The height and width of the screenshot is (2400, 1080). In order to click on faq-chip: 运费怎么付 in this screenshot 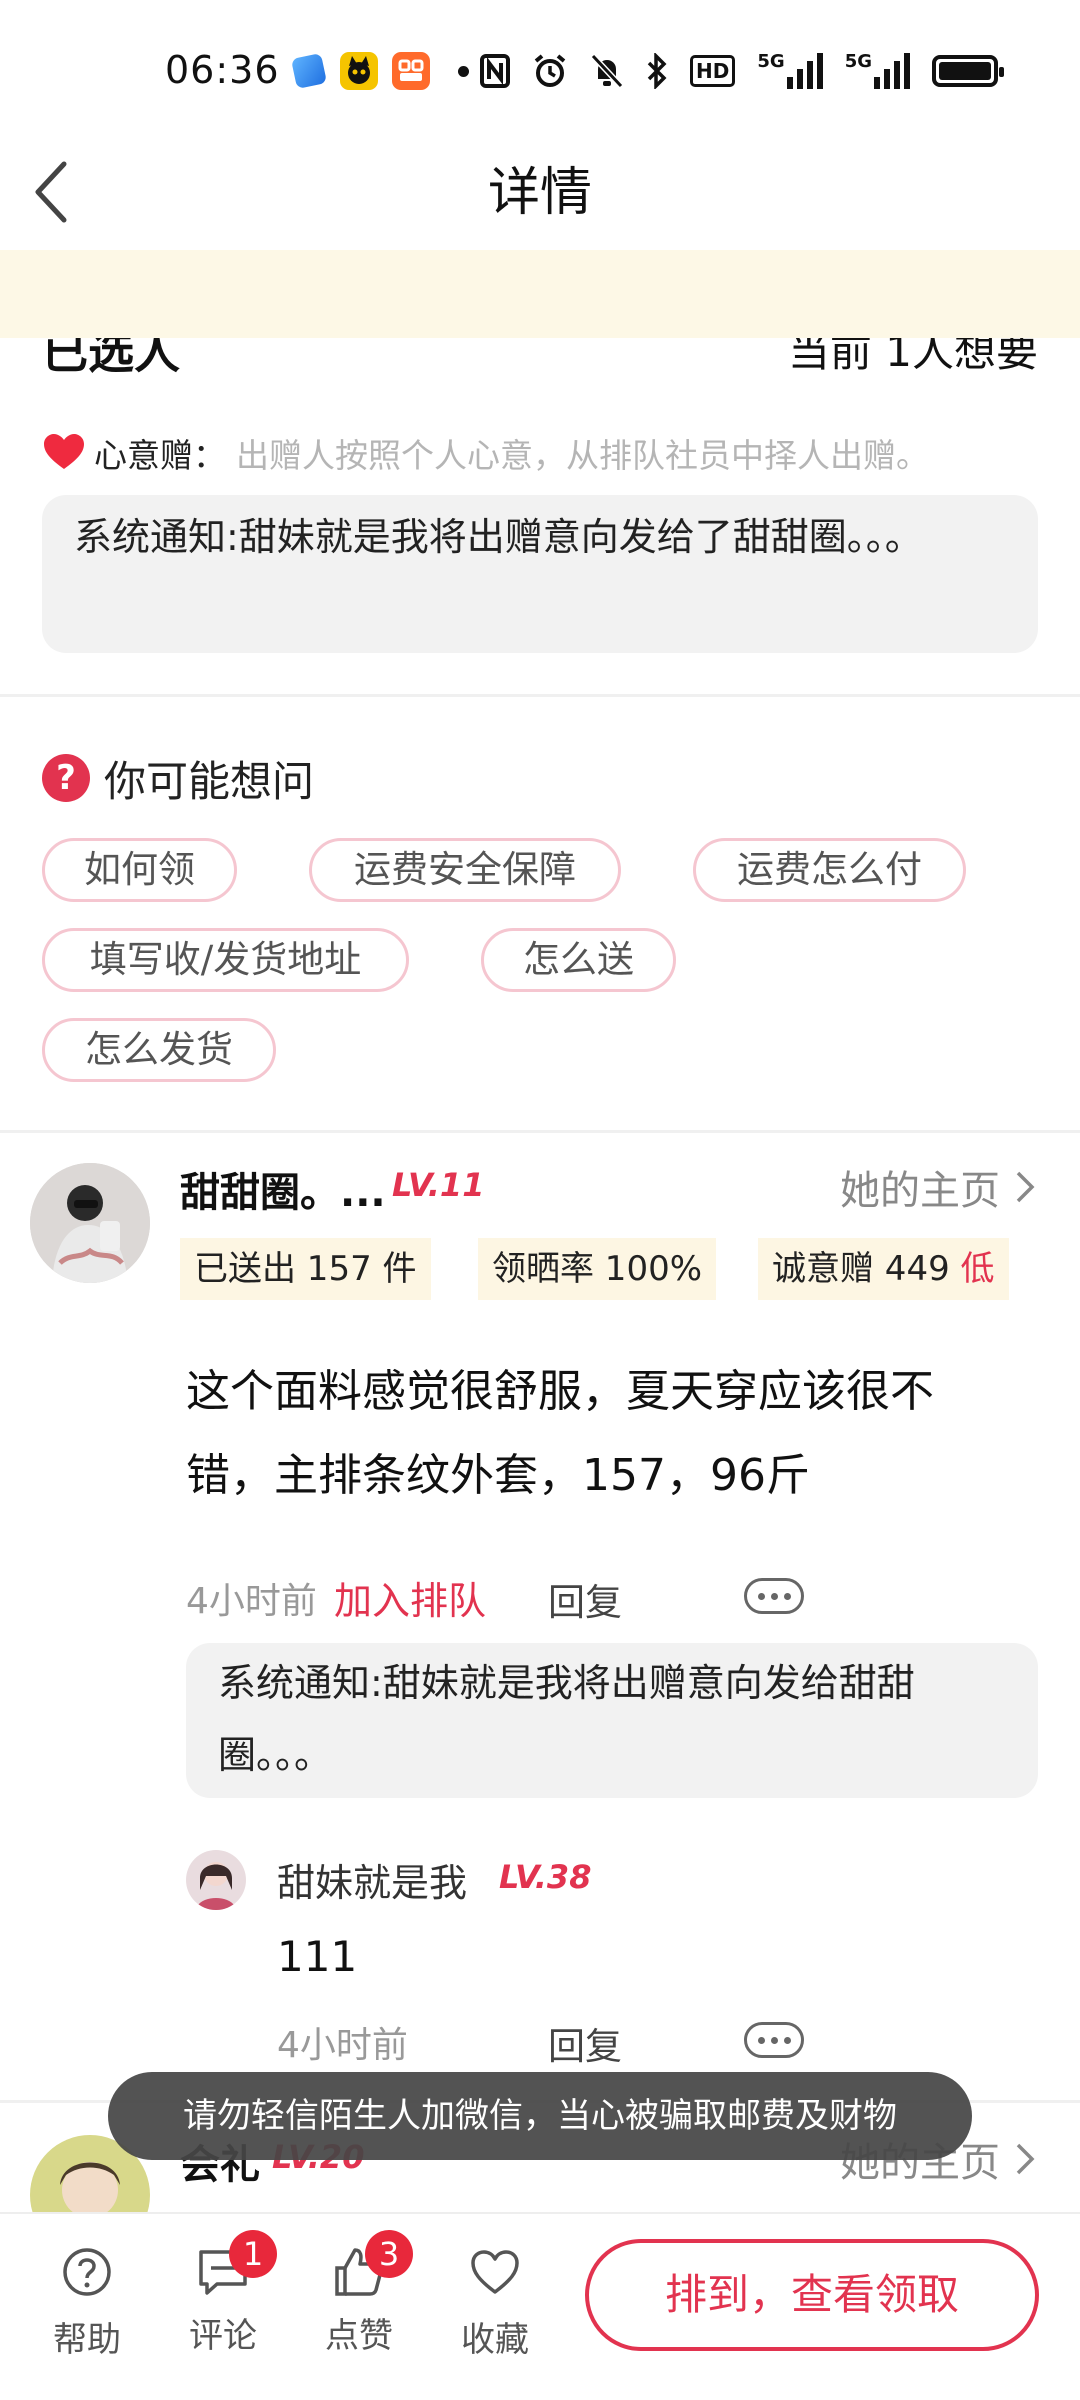, I will do `click(829, 870)`.